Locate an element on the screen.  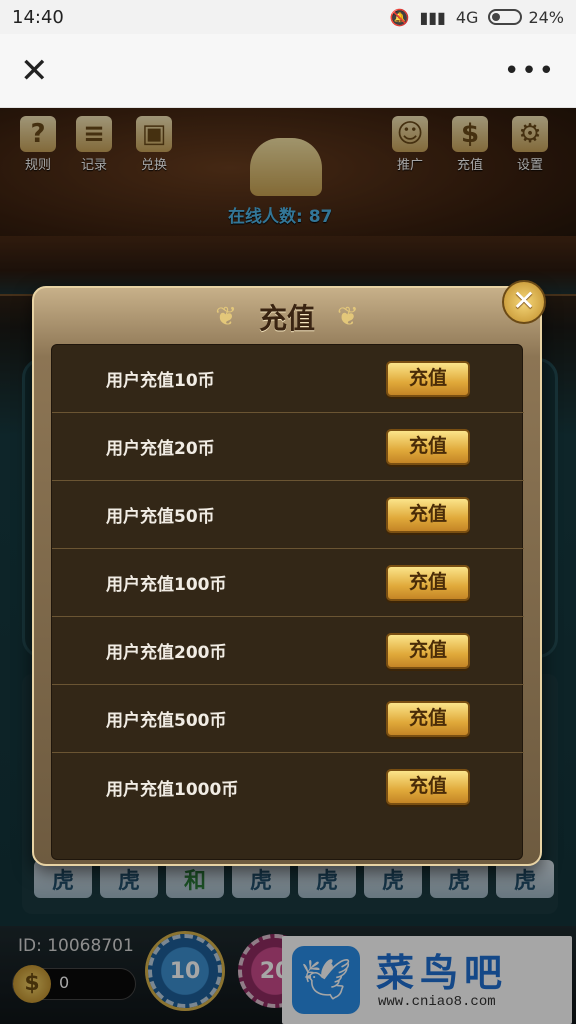
modal-close-button: ✕ is located at coordinates (524, 302).